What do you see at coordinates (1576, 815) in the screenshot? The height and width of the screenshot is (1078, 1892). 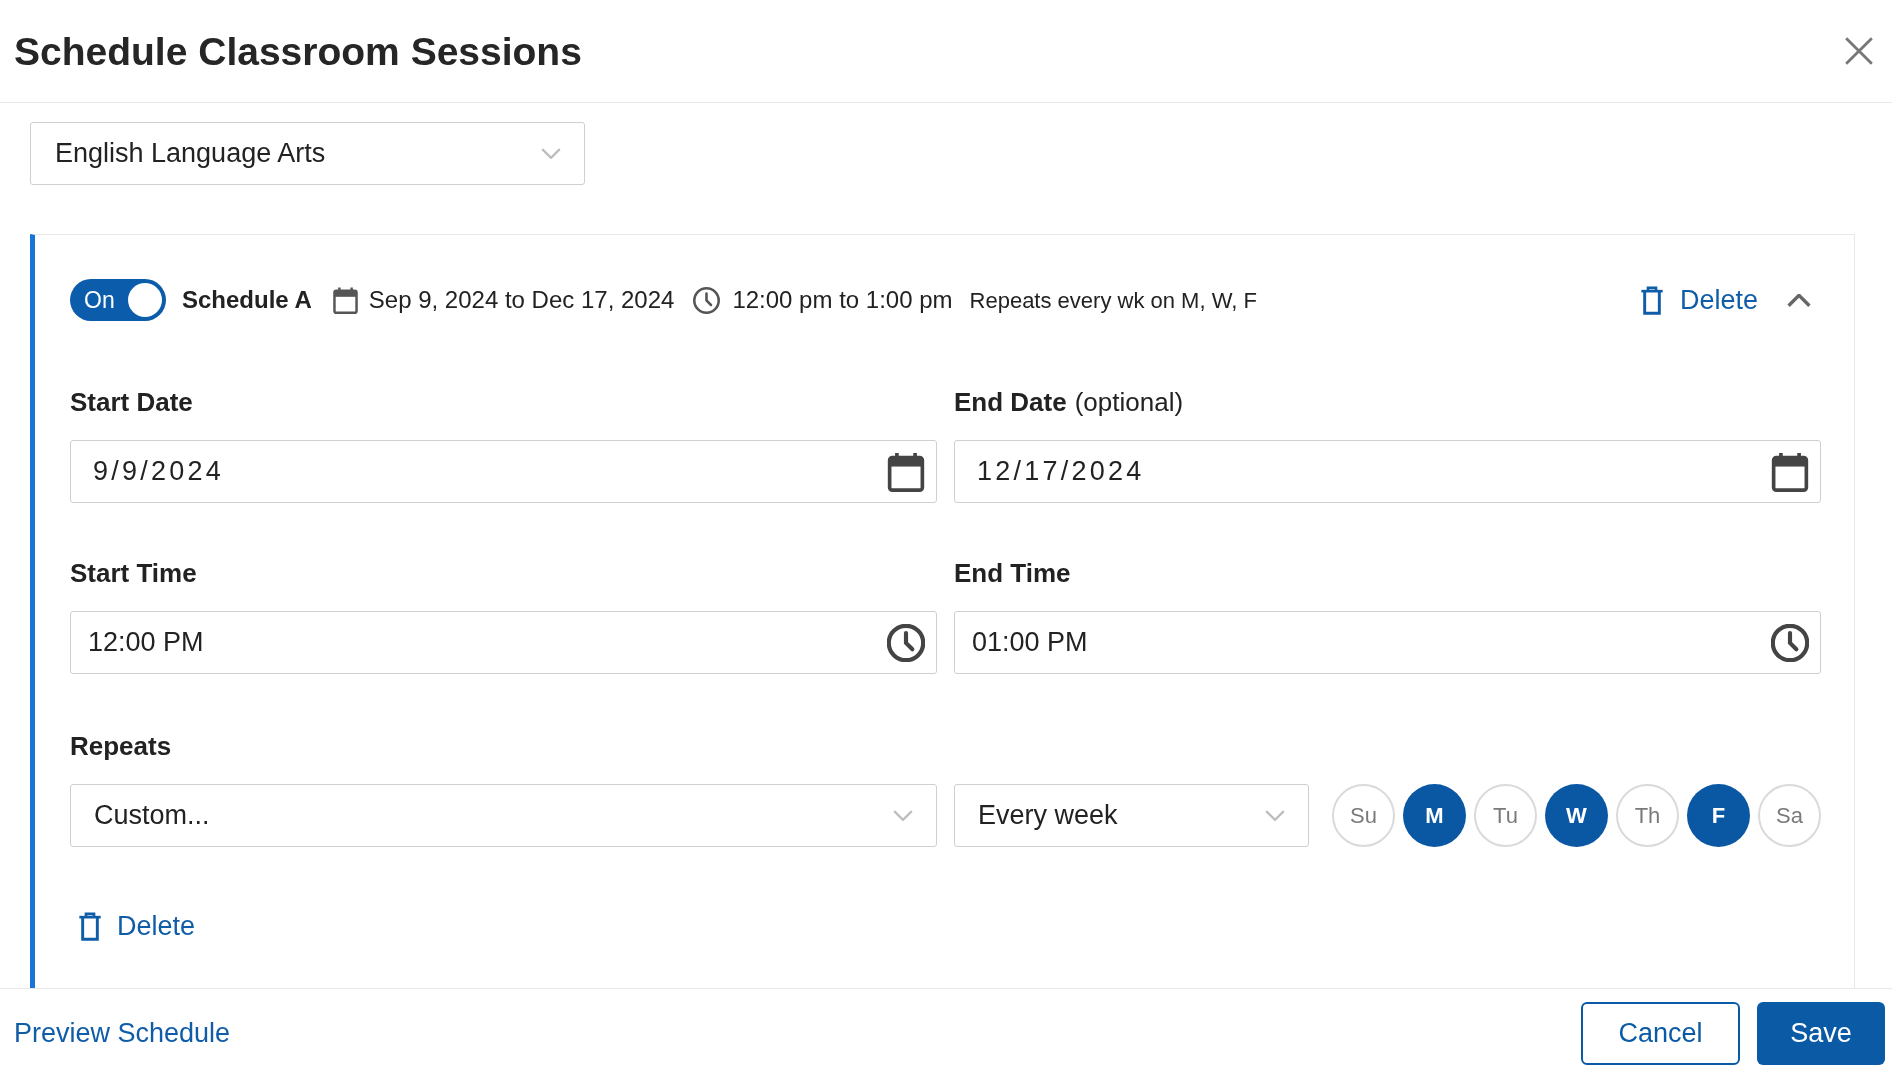 I see `day-toggle: W` at bounding box center [1576, 815].